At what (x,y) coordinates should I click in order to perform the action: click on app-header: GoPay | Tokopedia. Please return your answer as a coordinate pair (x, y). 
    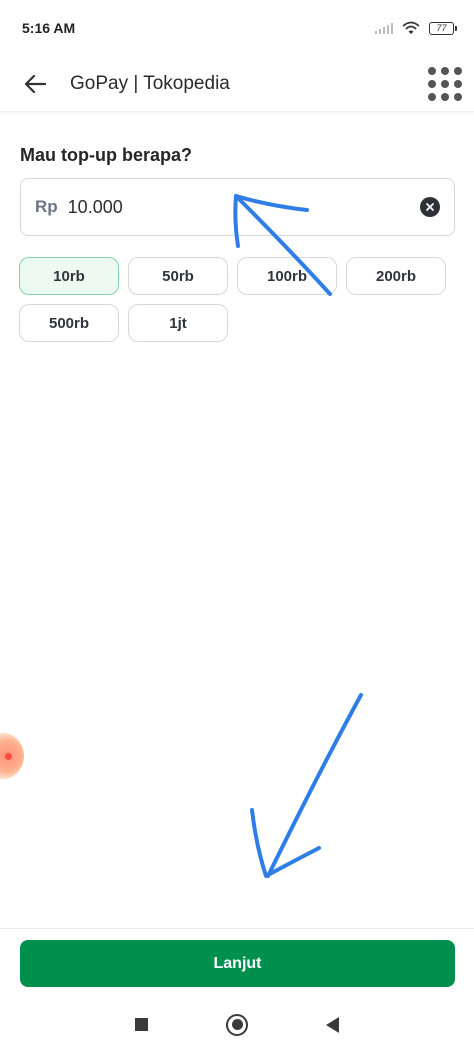
    Looking at the image, I should click on (237, 84).